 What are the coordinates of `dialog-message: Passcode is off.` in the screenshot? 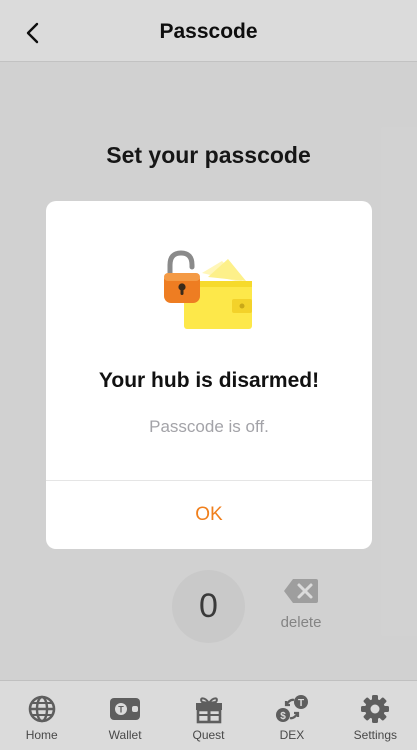 It's located at (209, 426).